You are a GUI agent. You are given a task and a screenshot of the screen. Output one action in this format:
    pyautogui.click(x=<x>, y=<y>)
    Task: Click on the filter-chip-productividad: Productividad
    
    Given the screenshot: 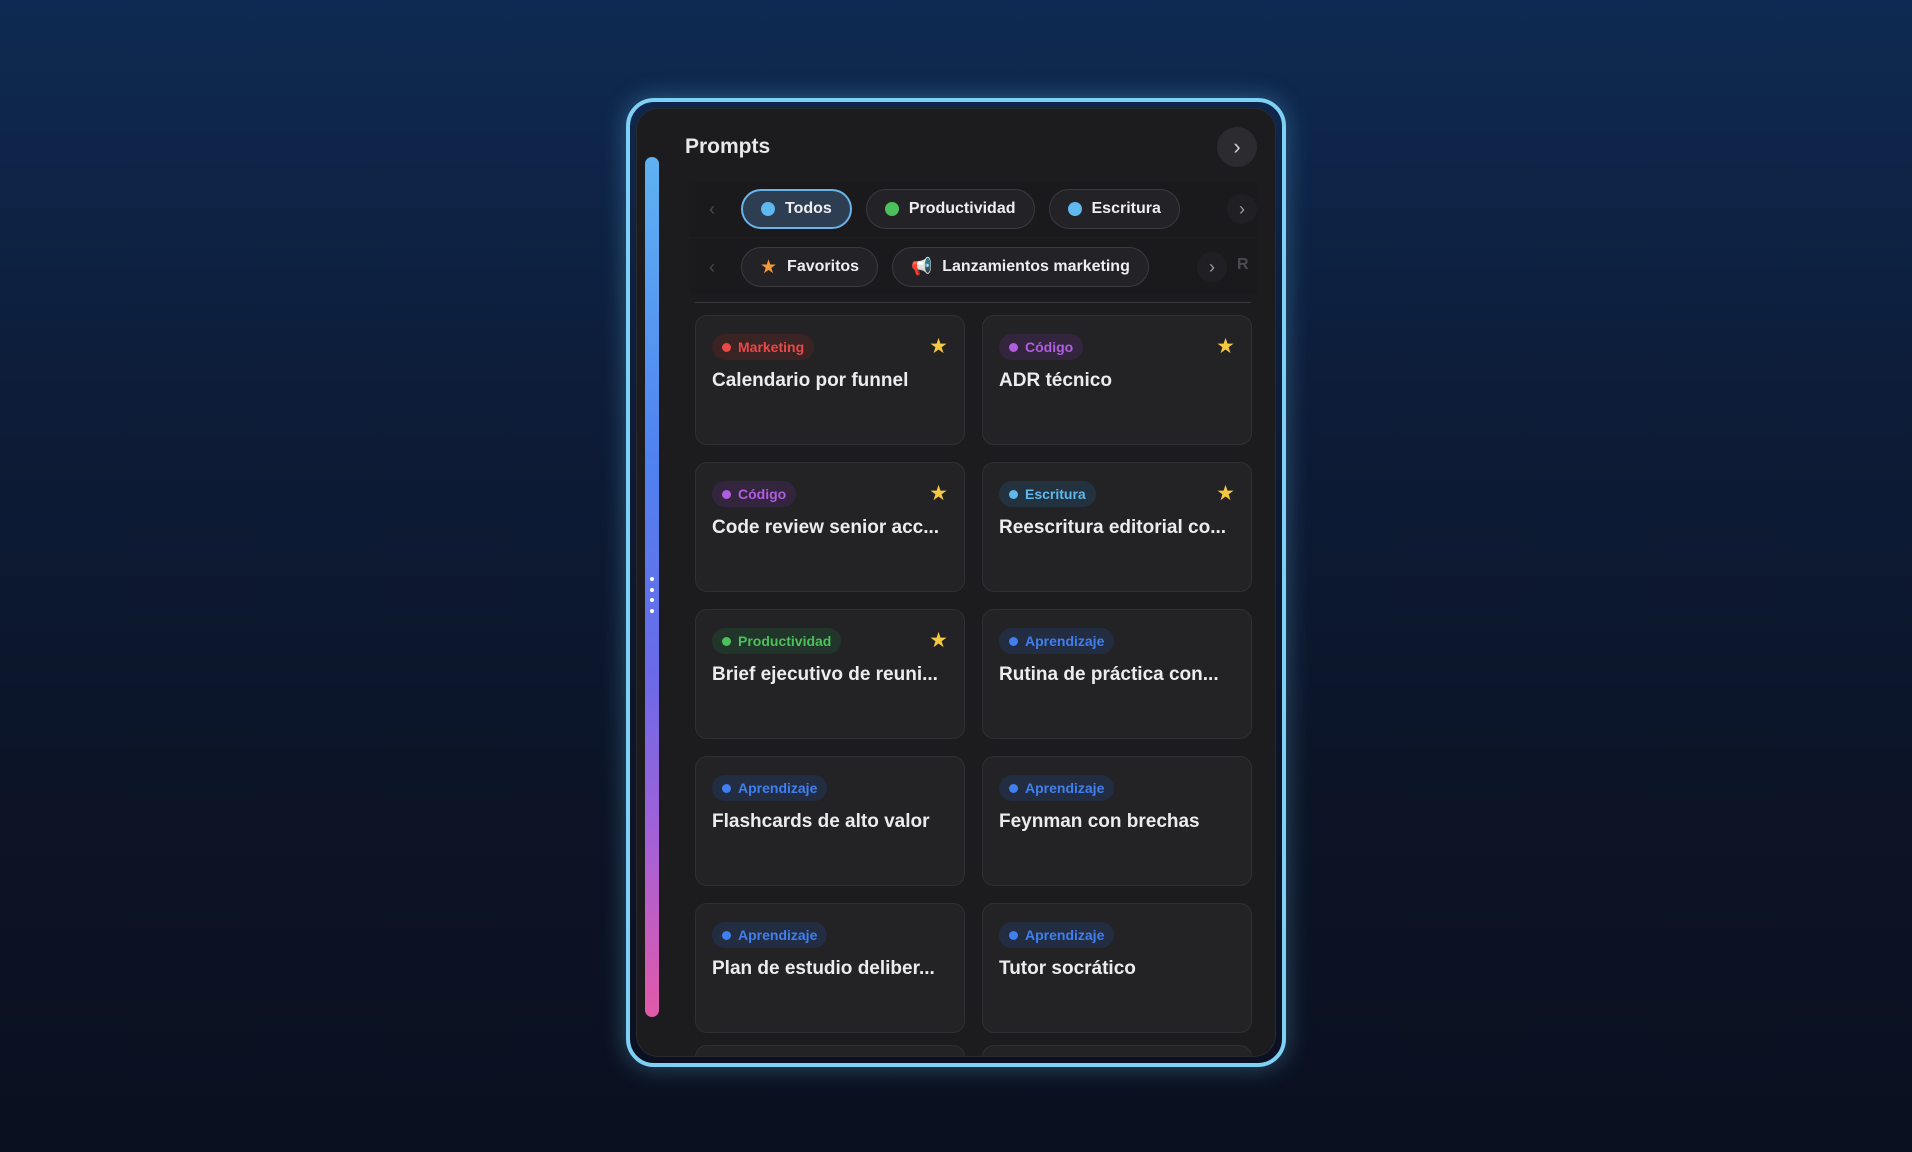 What is the action you would take?
    pyautogui.click(x=950, y=209)
    